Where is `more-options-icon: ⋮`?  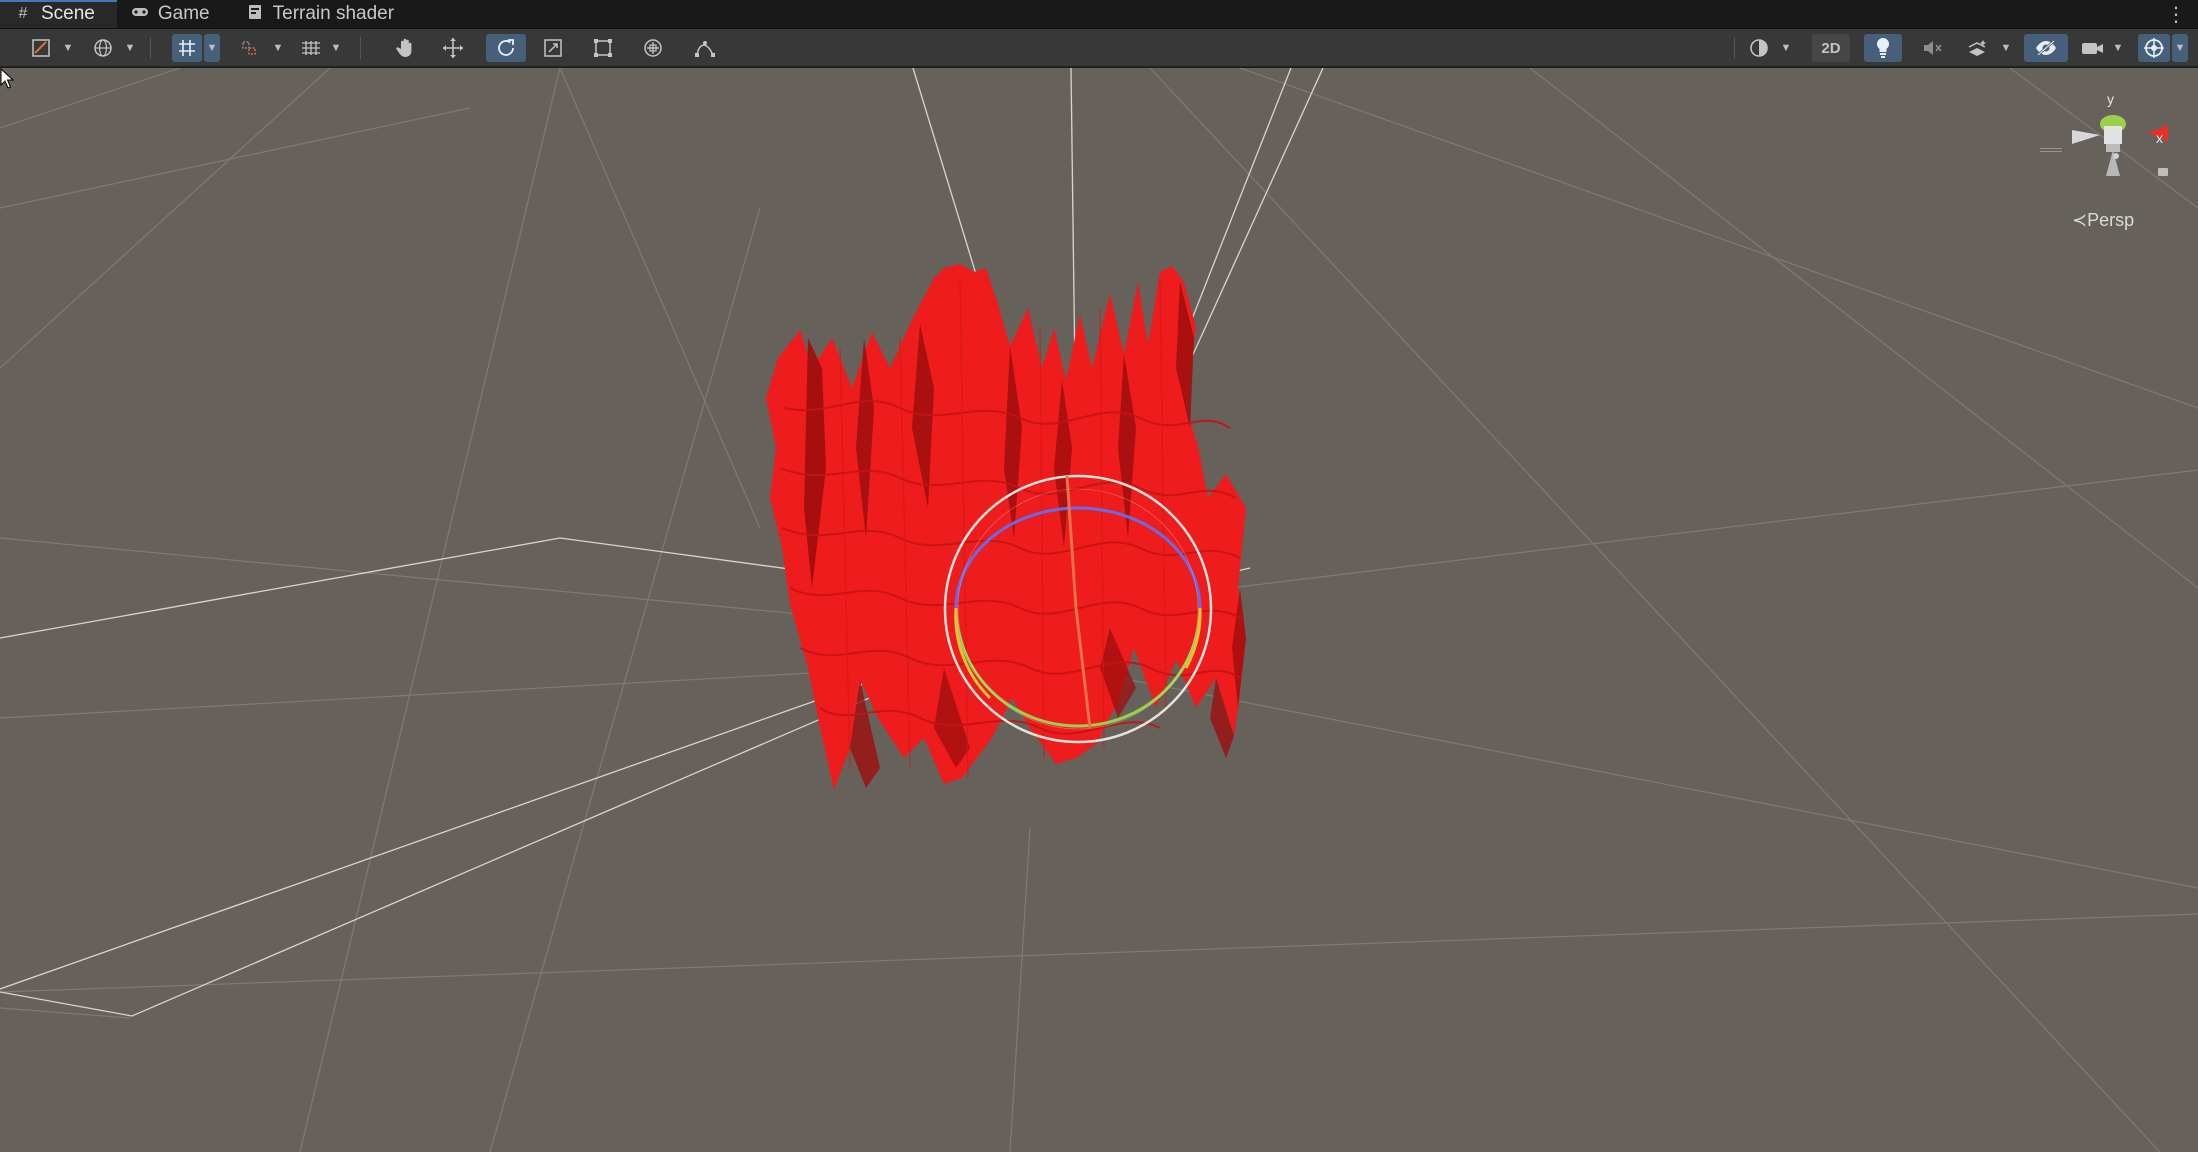
more-options-icon: ⋮ is located at coordinates (2176, 14).